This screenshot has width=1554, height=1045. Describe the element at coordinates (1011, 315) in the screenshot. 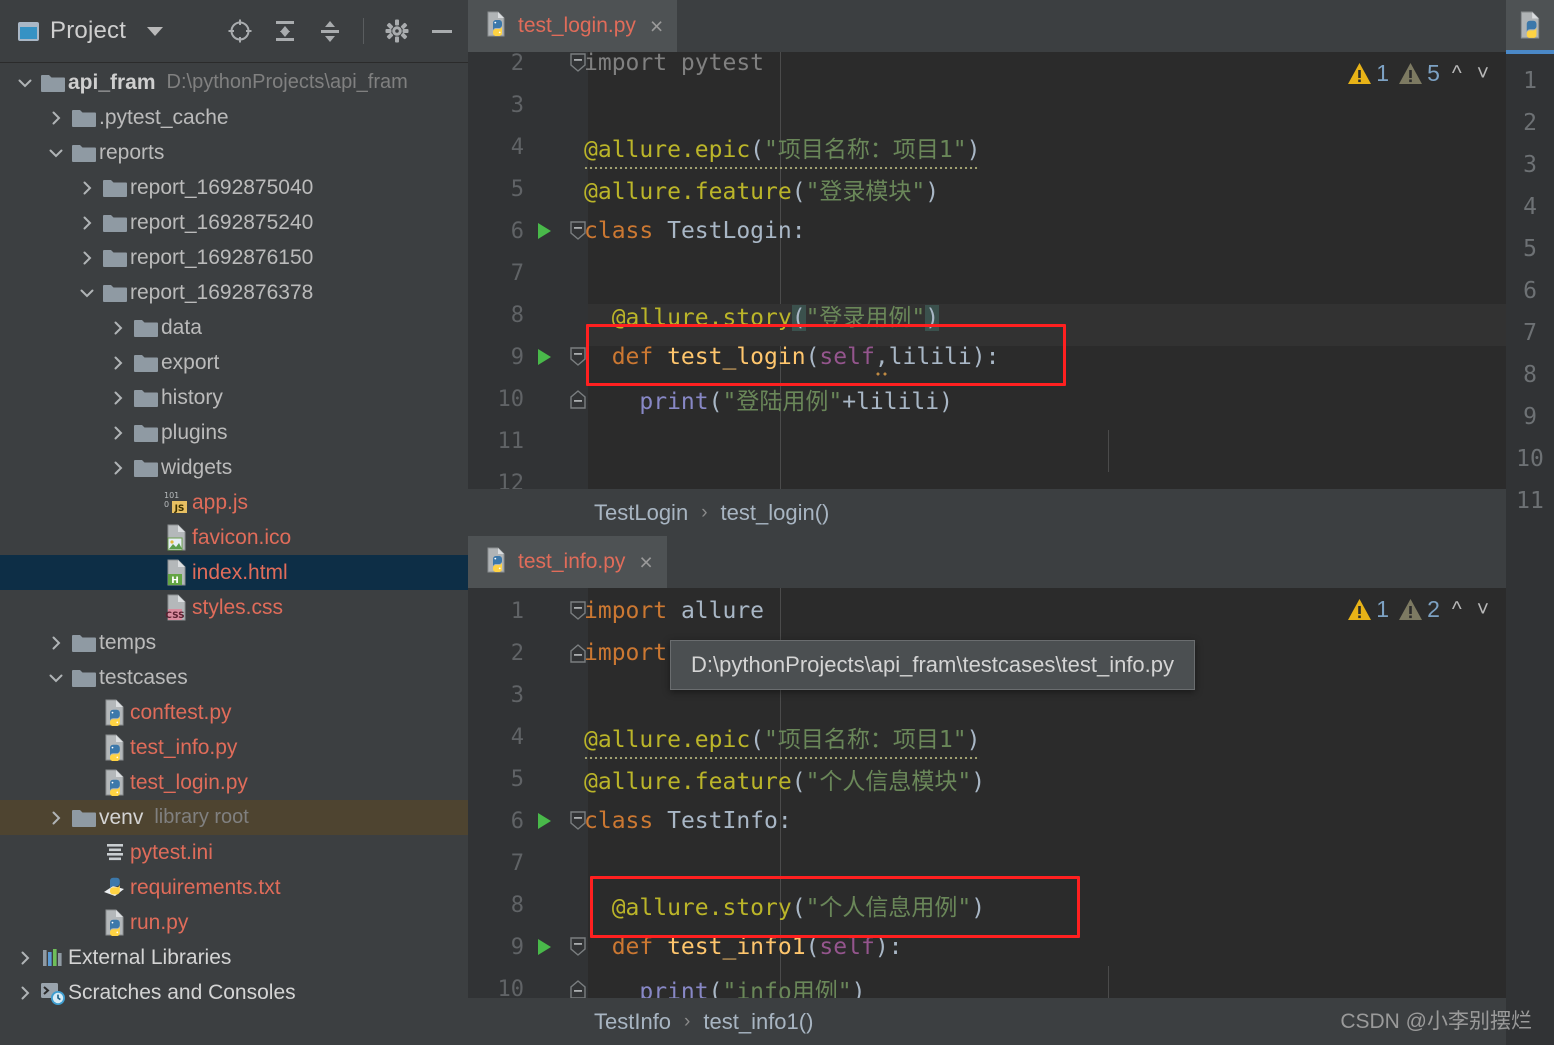

I see `code-line: 8 @allure.story("登录用例")` at that location.